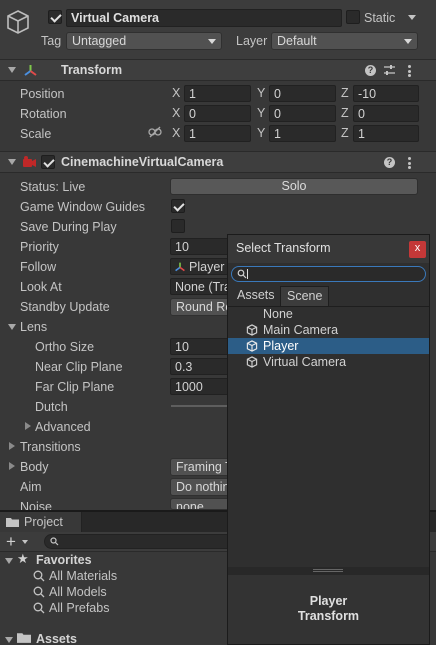 Image resolution: width=436 pixels, height=645 pixels. I want to click on lens-foldout-arrow-icon, so click(12, 327).